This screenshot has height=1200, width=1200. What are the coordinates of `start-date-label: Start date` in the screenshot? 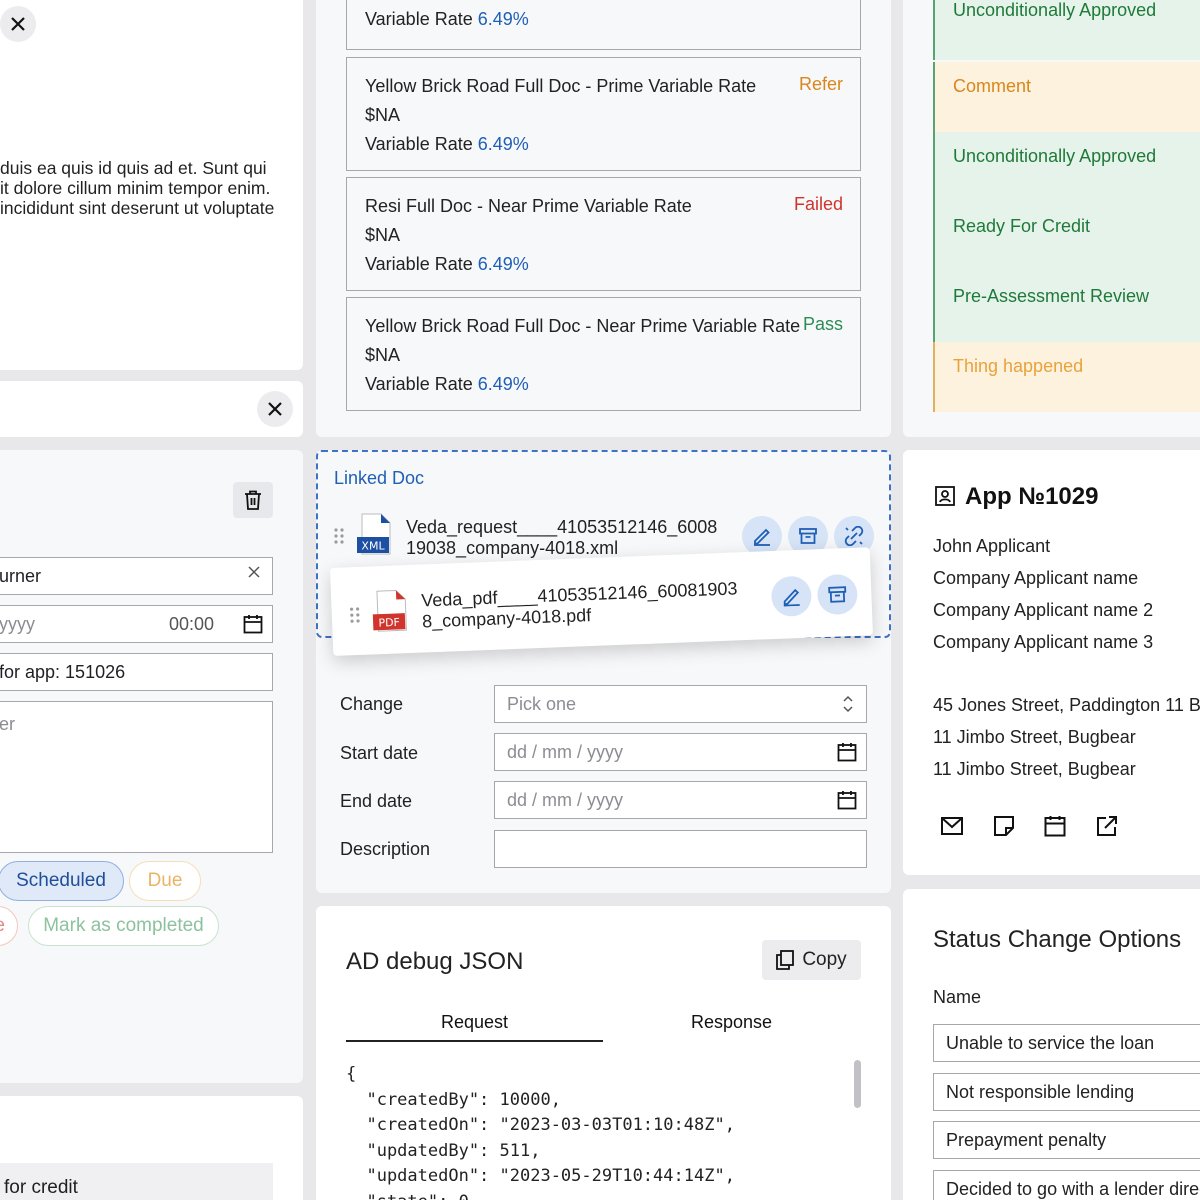 It's located at (379, 753).